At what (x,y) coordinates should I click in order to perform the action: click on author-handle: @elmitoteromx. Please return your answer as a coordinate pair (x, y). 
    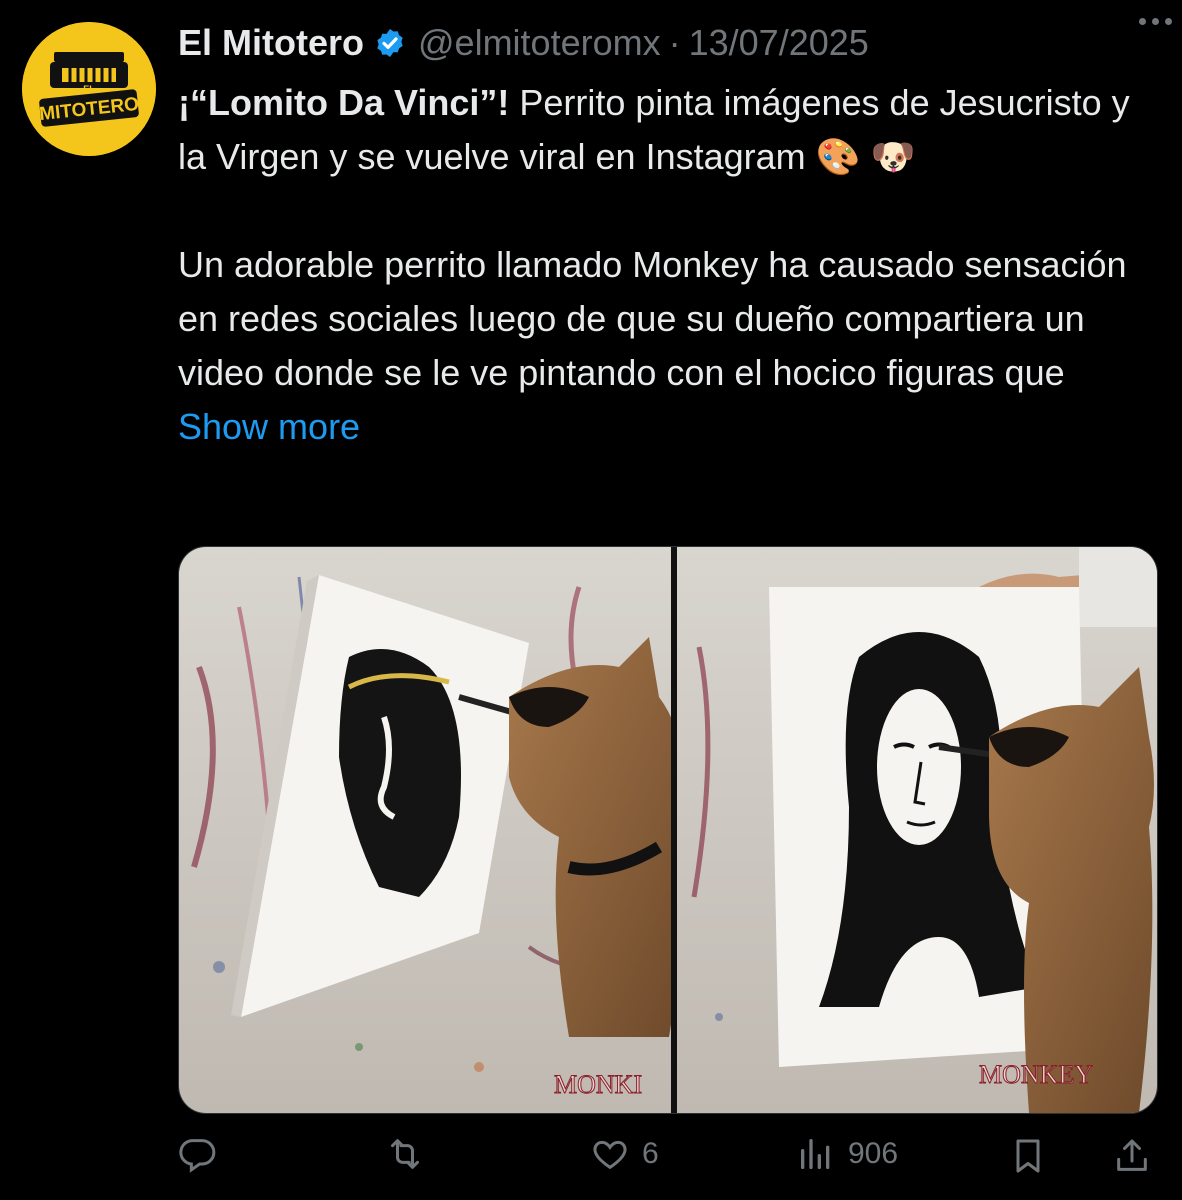
    Looking at the image, I should click on (539, 43).